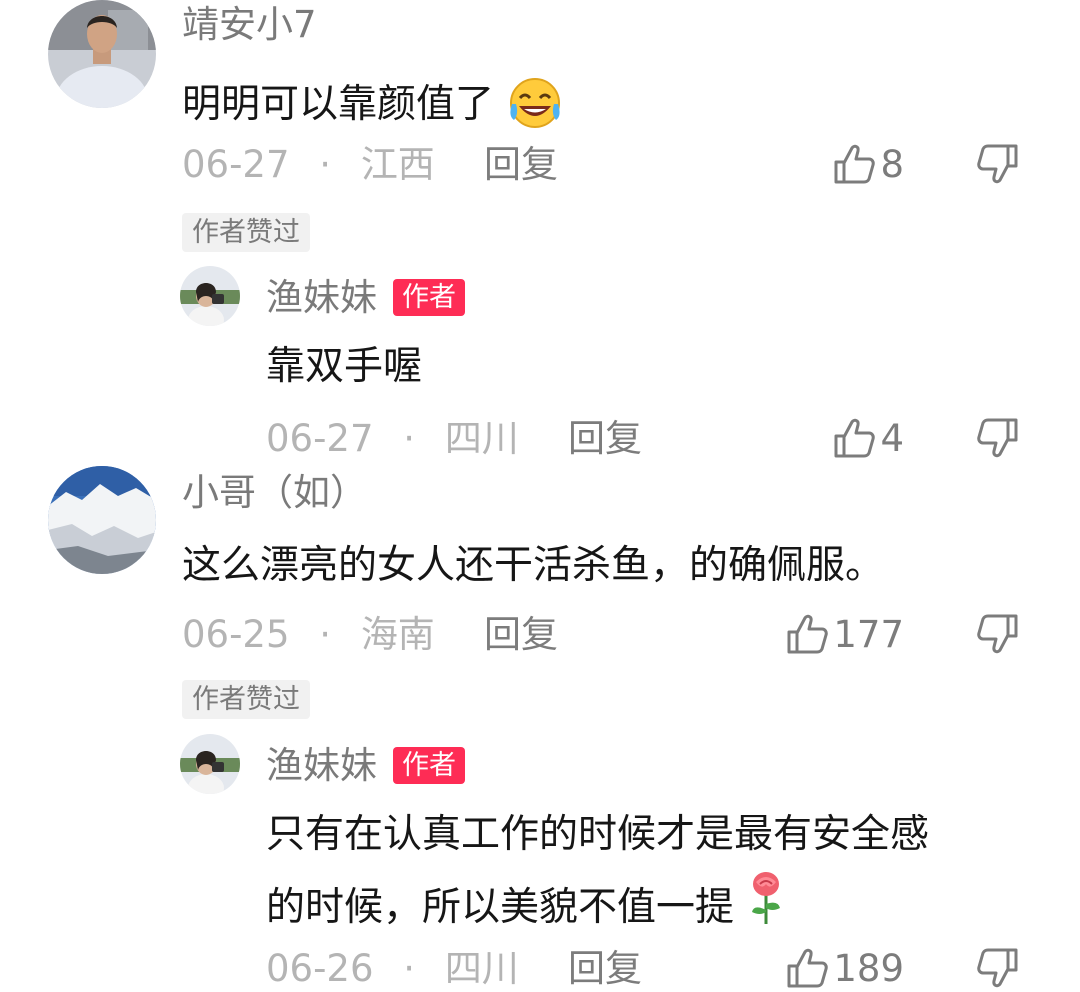 Image resolution: width=1080 pixels, height=992 pixels. Describe the element at coordinates (320, 968) in the screenshot. I see `reply-date: 06-26` at that location.